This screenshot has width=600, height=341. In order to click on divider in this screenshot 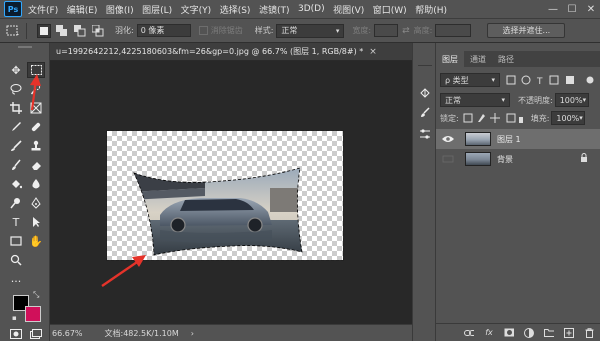, I will do `click(425, 65)`.